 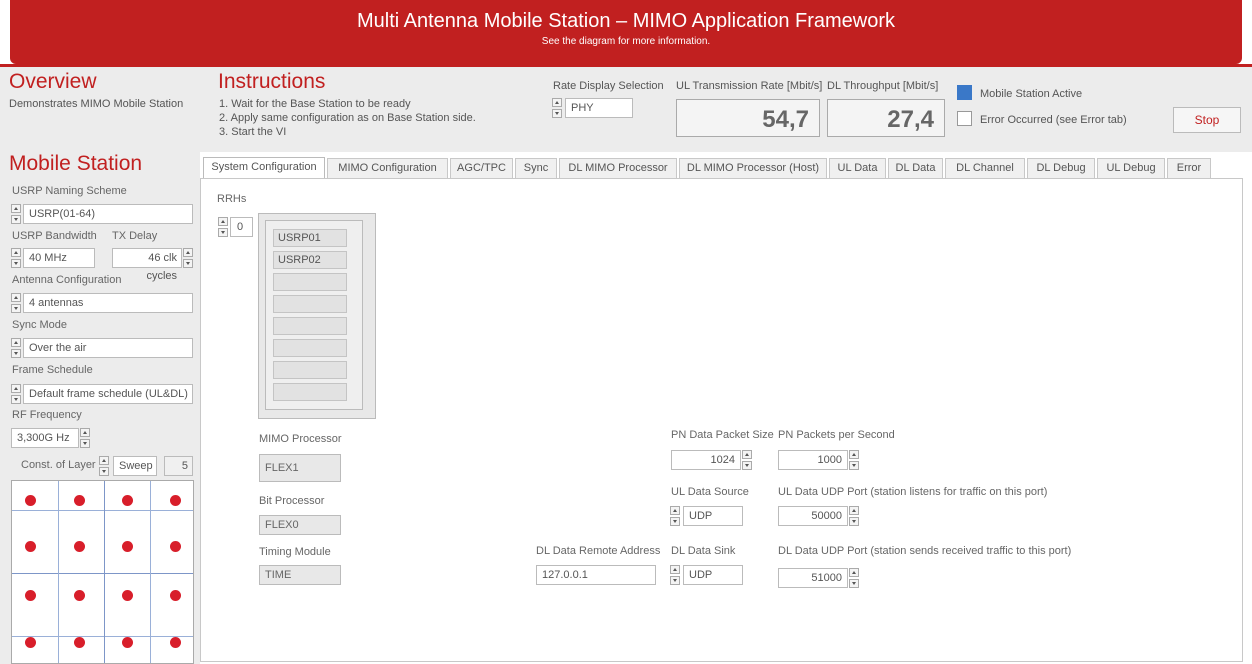 What do you see at coordinates (749, 86) in the screenshot?
I see `ul-rate-label: UL Transmission Rate [Mbit/s]` at bounding box center [749, 86].